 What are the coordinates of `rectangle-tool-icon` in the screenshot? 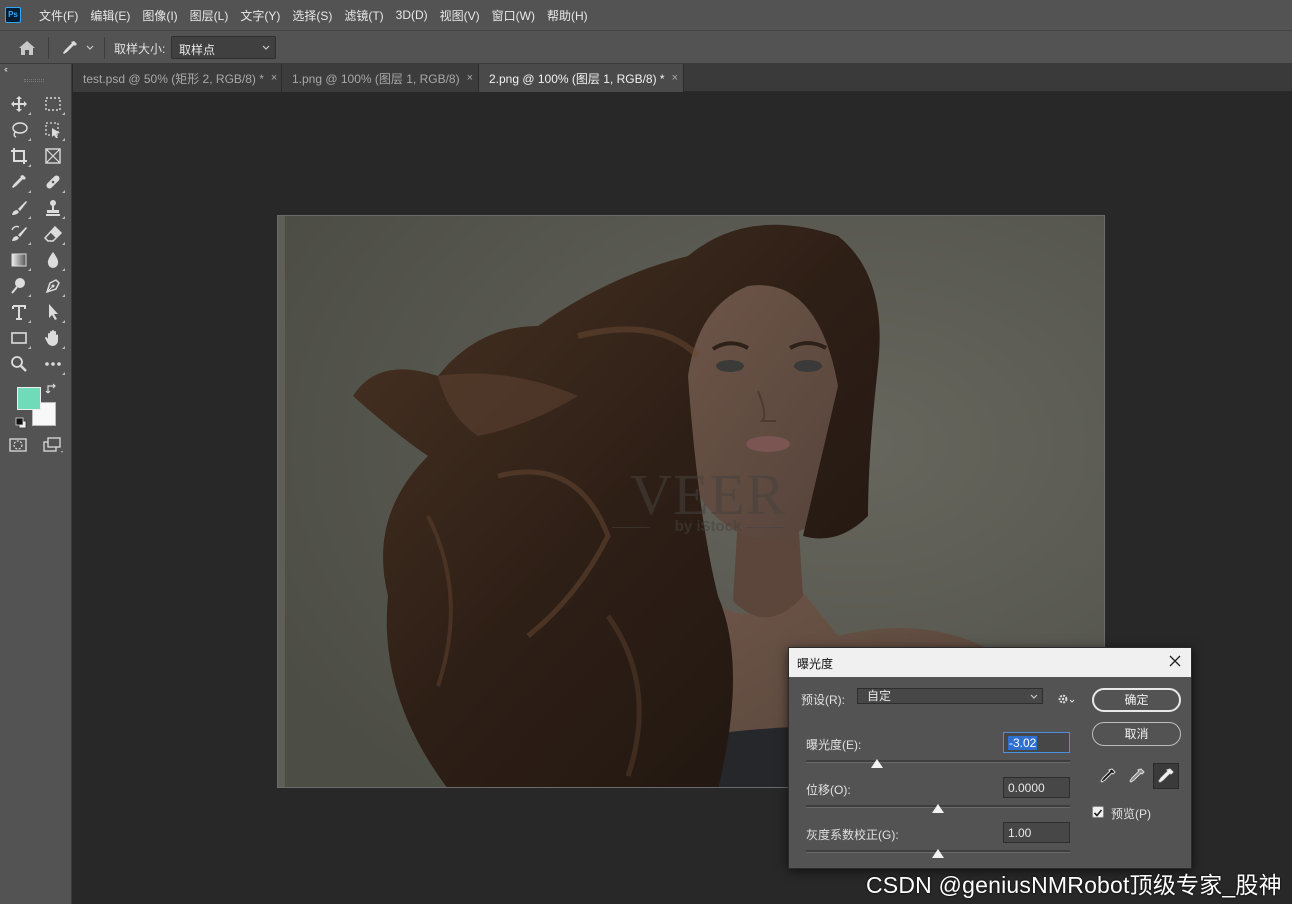 It's located at (19, 338).